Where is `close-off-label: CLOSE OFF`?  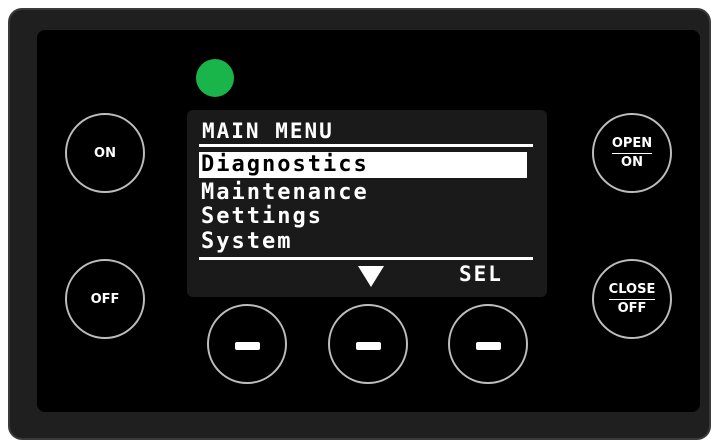 close-off-label: CLOSE OFF is located at coordinates (632, 299).